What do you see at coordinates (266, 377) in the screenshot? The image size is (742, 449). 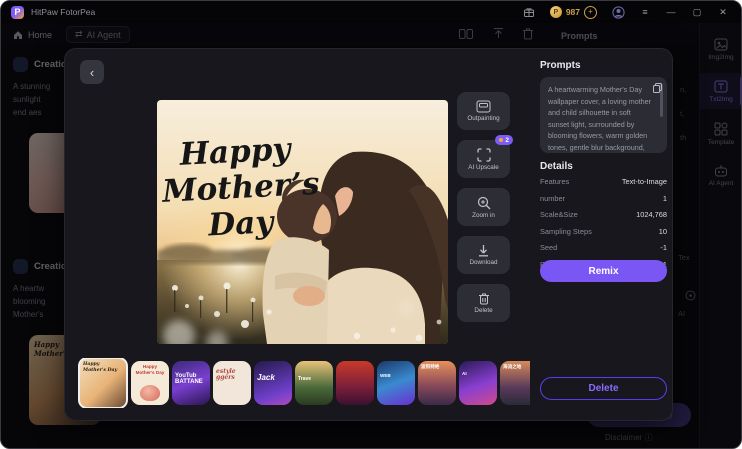 I see `thumbnail-text: Jack` at bounding box center [266, 377].